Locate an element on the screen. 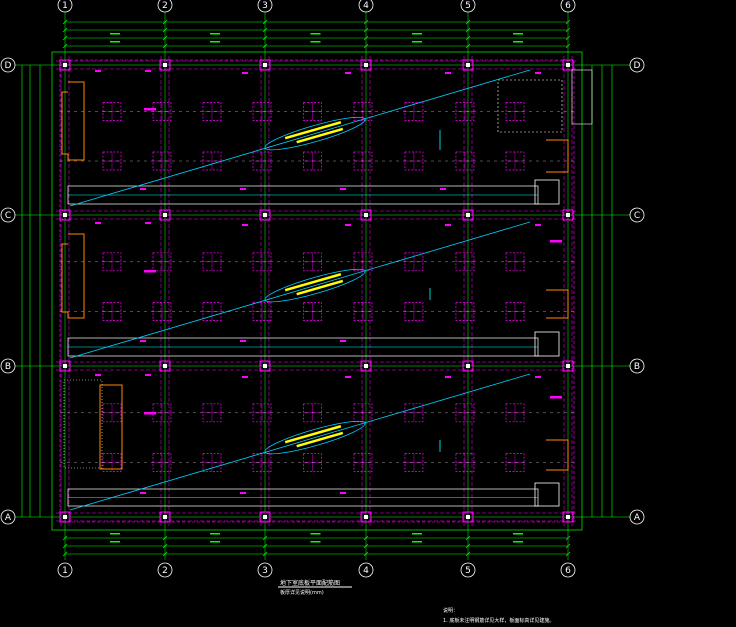 The width and height of the screenshot is (736, 627). axis-bubble-label: D is located at coordinates (637, 66).